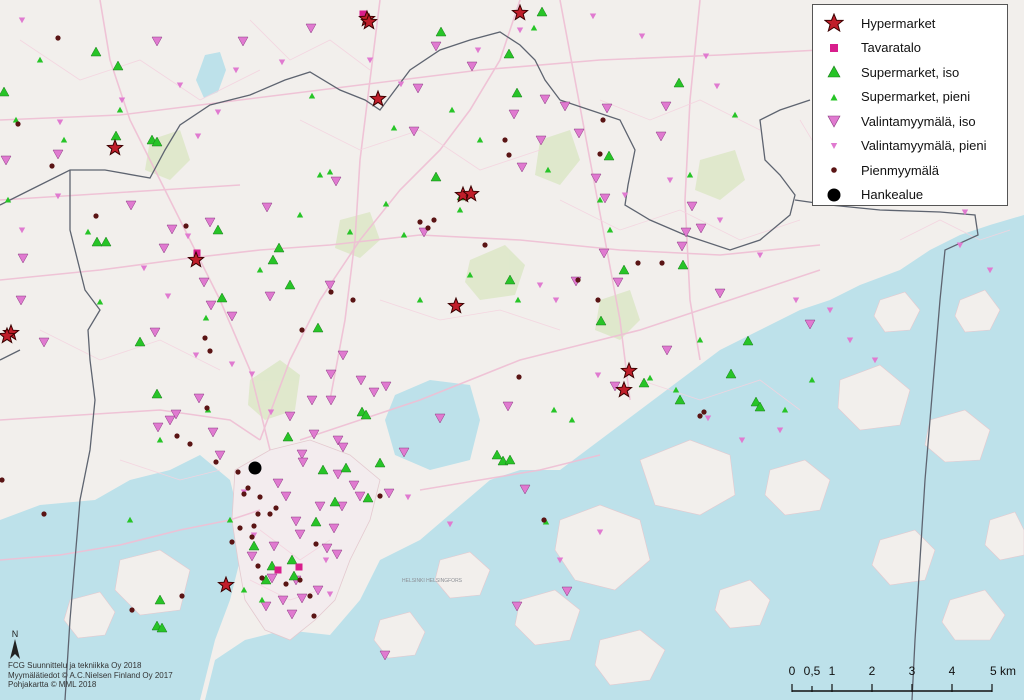  I want to click on legend-item-convenience-small: Valintamyymälä, pieni, so click(910, 146).